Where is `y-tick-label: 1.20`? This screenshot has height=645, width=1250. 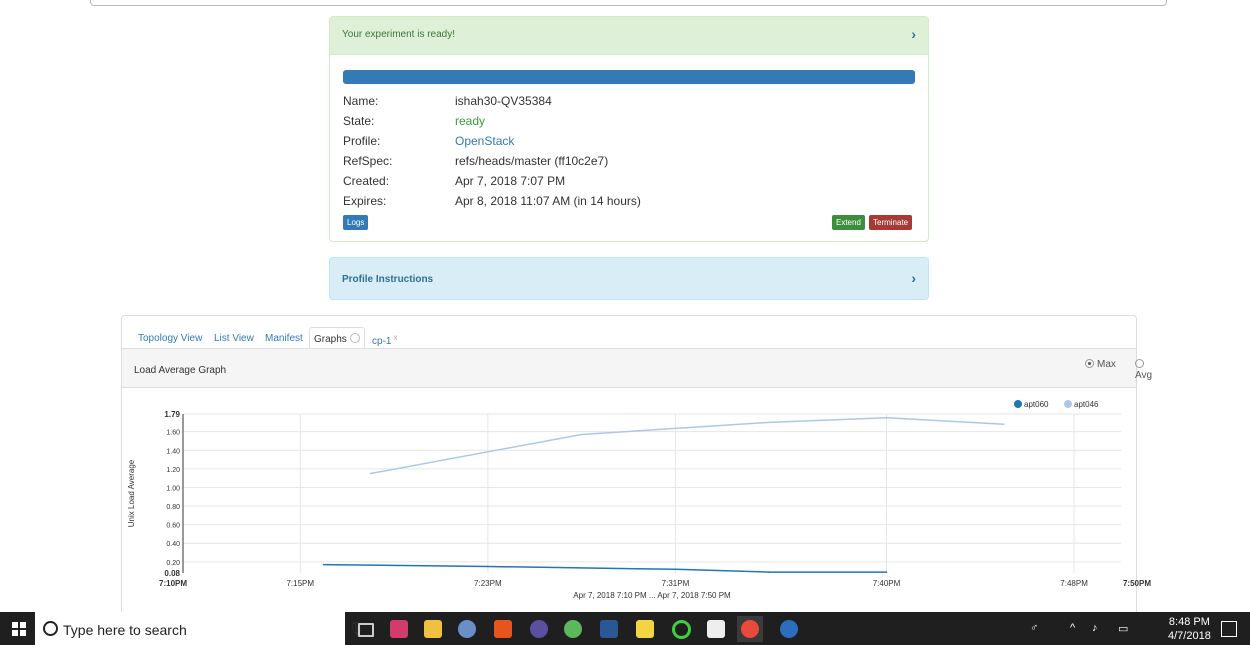 y-tick-label: 1.20 is located at coordinates (173, 470).